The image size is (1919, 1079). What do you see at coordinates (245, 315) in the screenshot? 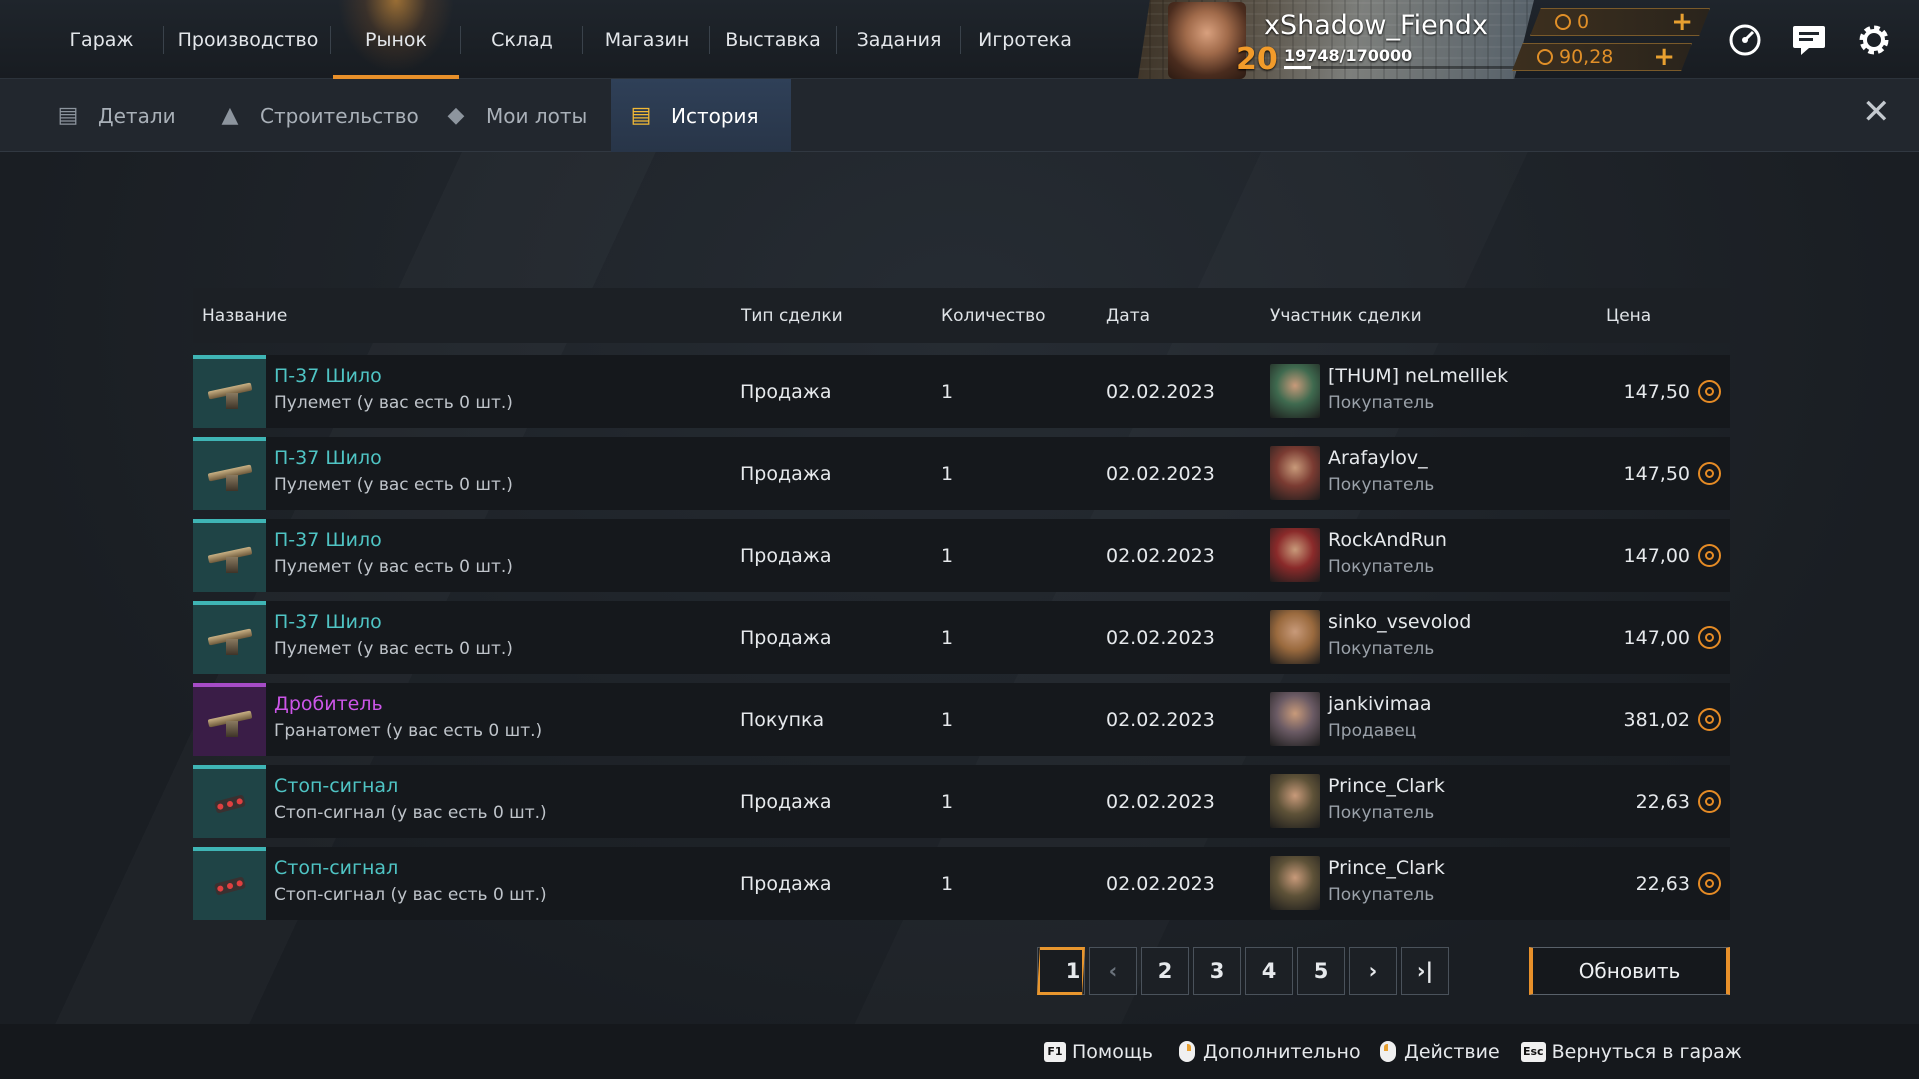
I see `column-name: Название` at bounding box center [245, 315].